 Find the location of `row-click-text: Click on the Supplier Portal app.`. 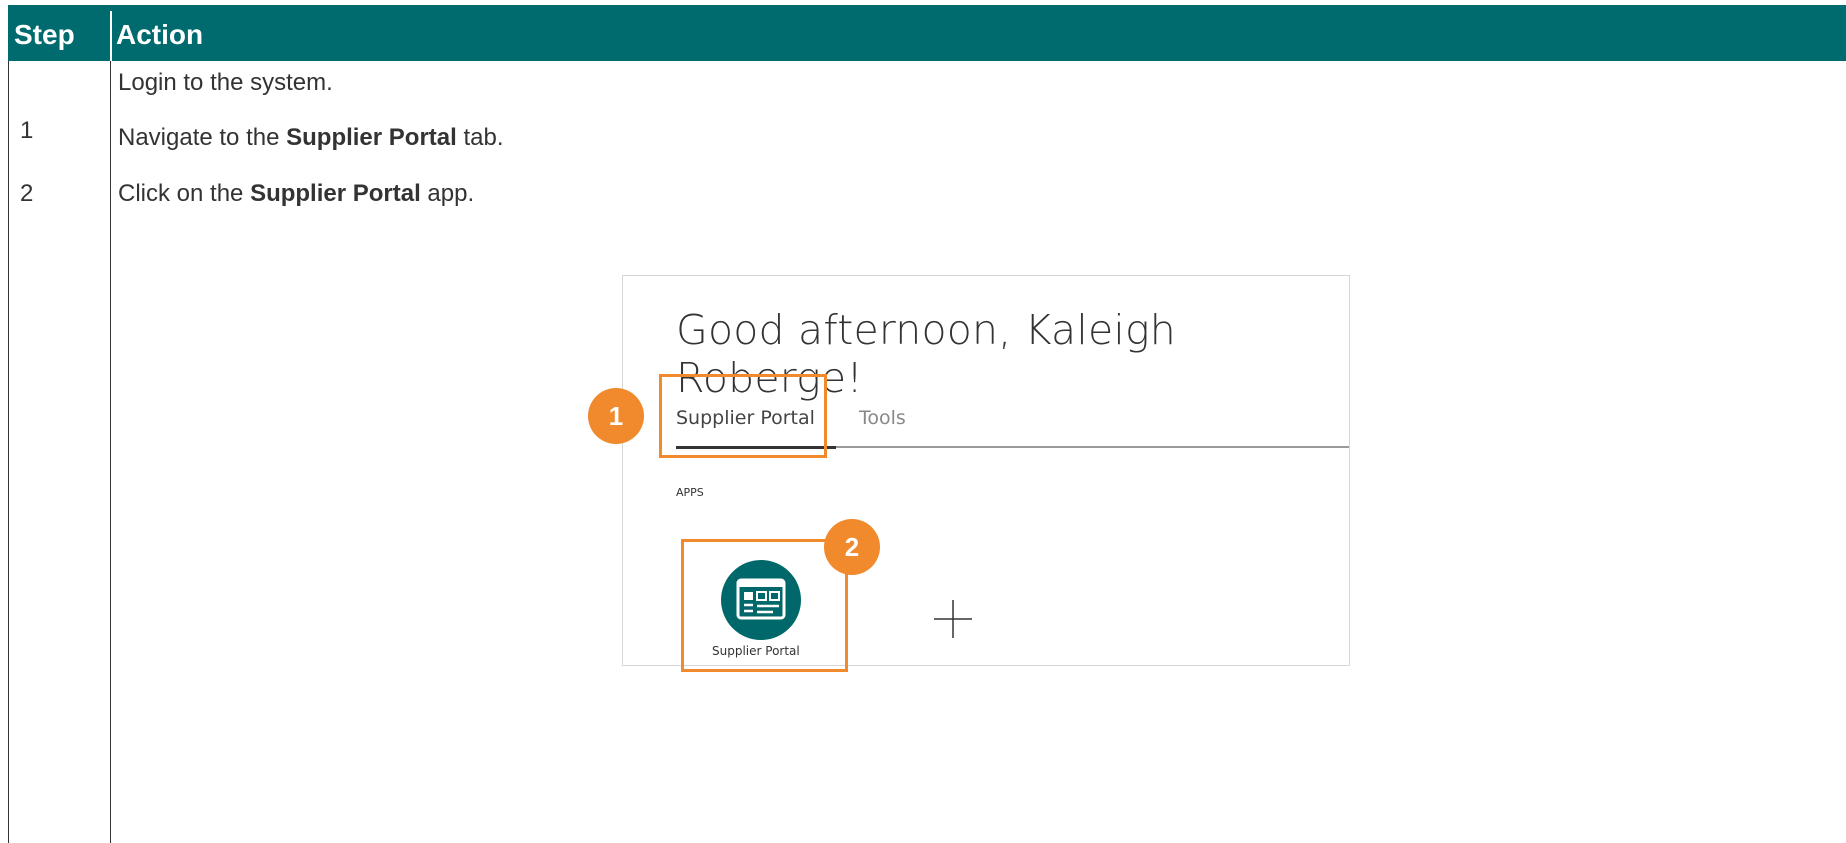

row-click-text: Click on the Supplier Portal app. is located at coordinates (296, 194).